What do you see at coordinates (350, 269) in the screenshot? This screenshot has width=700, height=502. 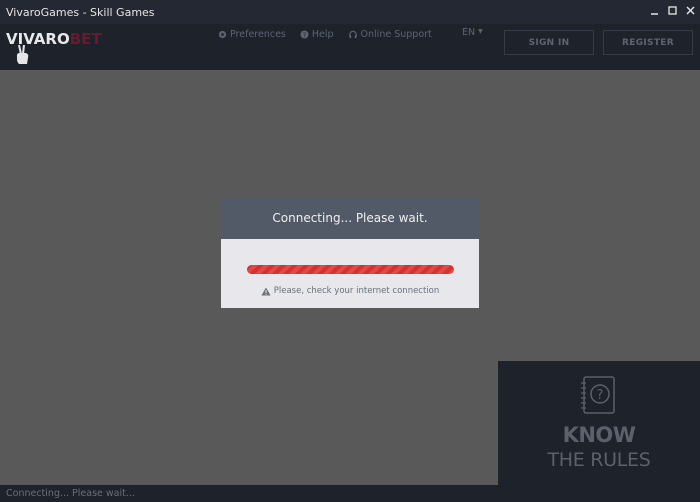 I see `connection-progress-bar` at bounding box center [350, 269].